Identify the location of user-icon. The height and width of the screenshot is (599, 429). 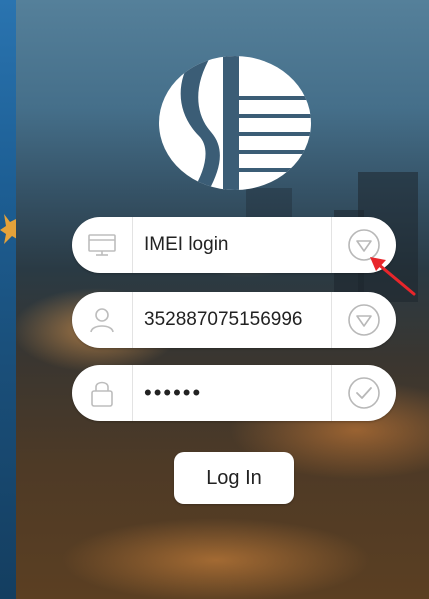
(102, 320).